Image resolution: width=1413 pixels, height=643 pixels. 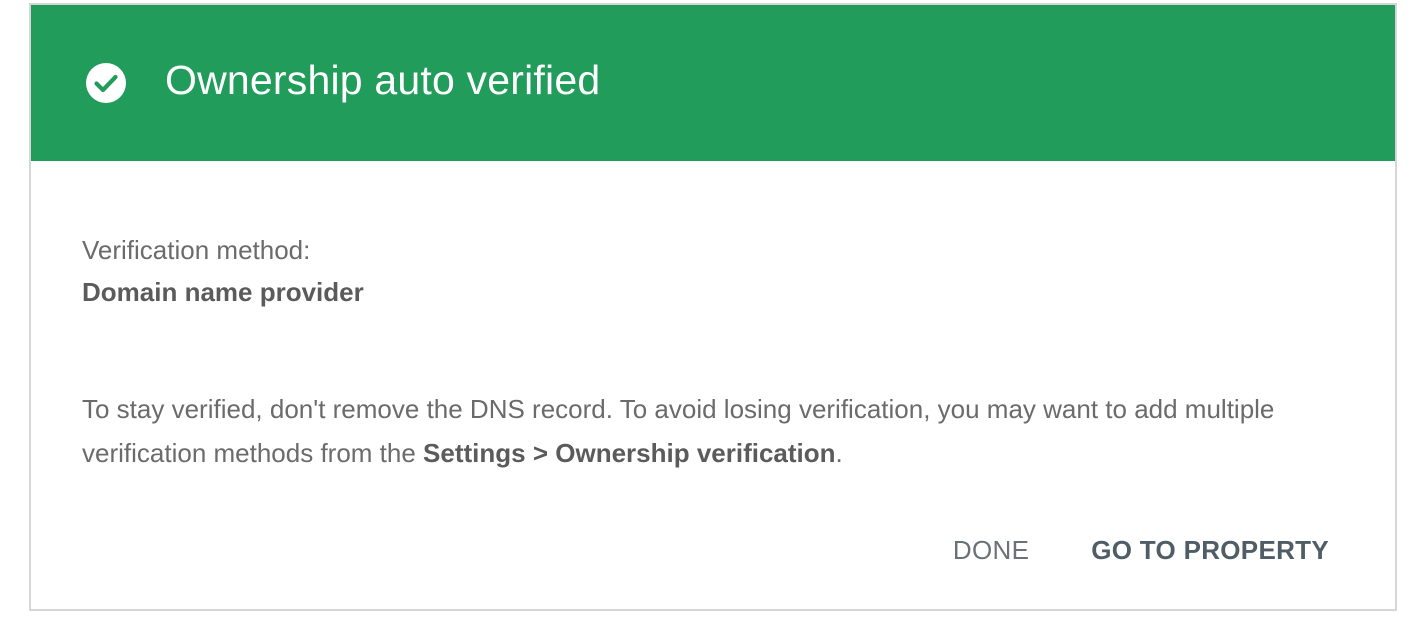 I want to click on go-to-property-button: GO TO PROPERTY, so click(x=1210, y=550).